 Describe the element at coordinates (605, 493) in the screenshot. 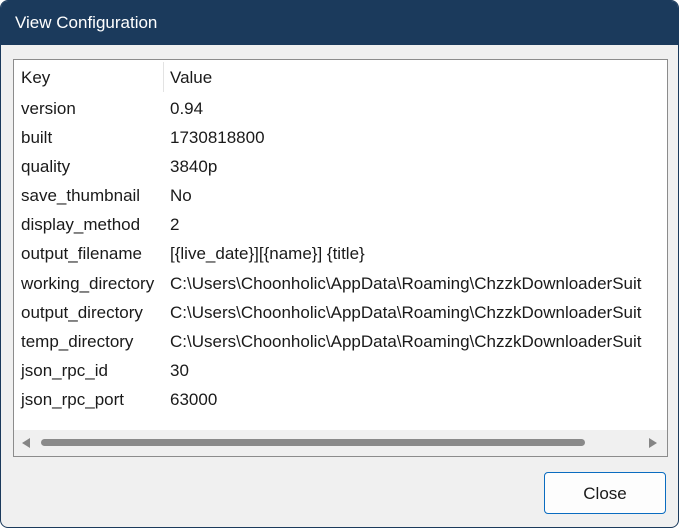

I see `close-button: Close` at that location.